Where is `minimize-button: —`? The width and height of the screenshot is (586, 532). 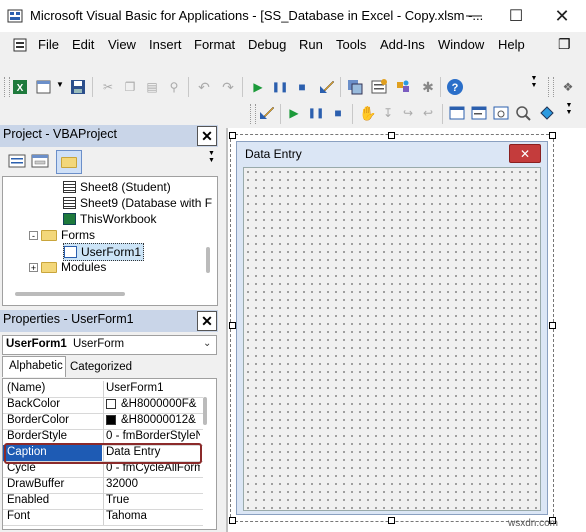
minimize-button: — is located at coordinates (474, 16).